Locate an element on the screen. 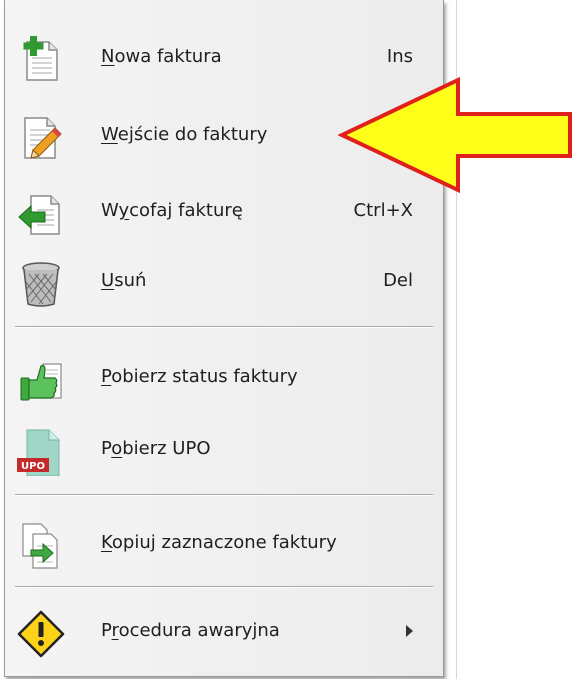 This screenshot has height=679, width=574. menu-item-label: Procedura awaryjna is located at coordinates (190, 630).